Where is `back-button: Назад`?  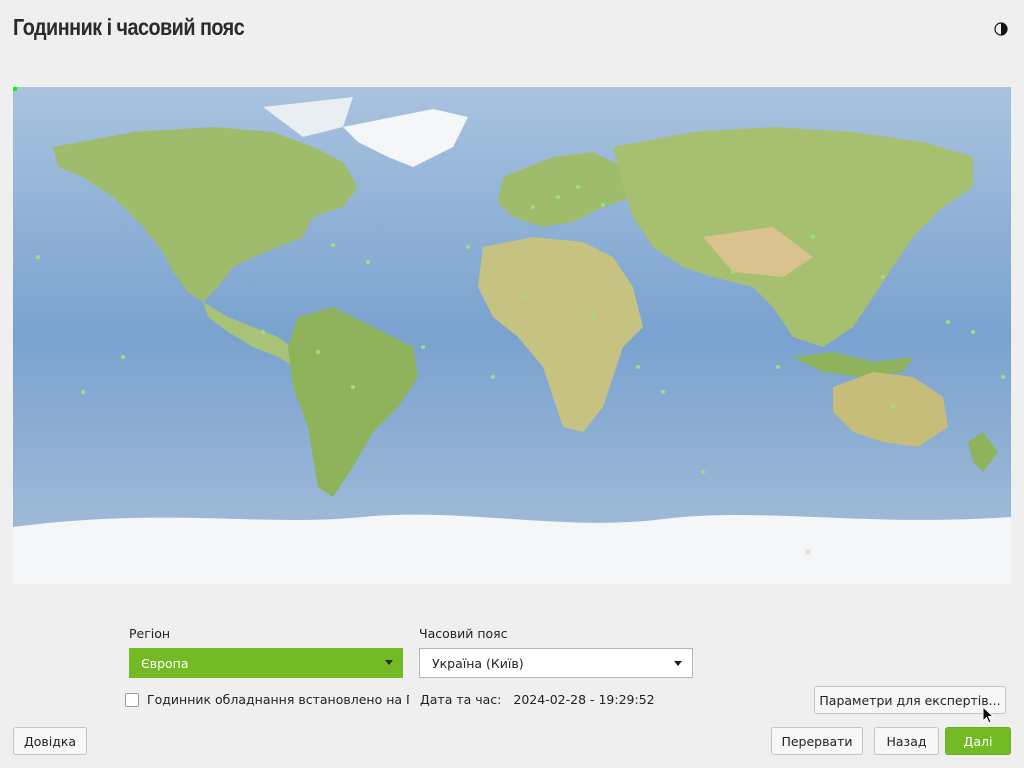 back-button: Назад is located at coordinates (906, 741).